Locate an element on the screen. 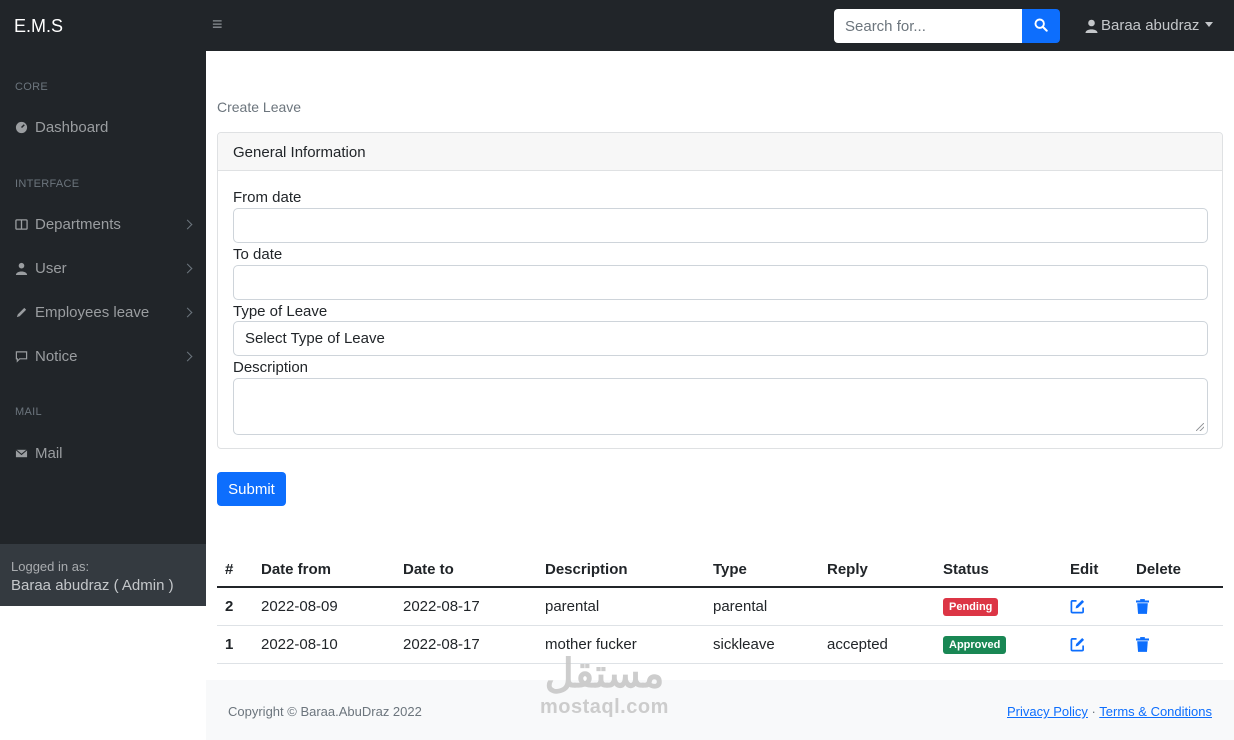 This screenshot has width=1234, height=740. user-dropdown: Baraa abudraz is located at coordinates (1149, 25).